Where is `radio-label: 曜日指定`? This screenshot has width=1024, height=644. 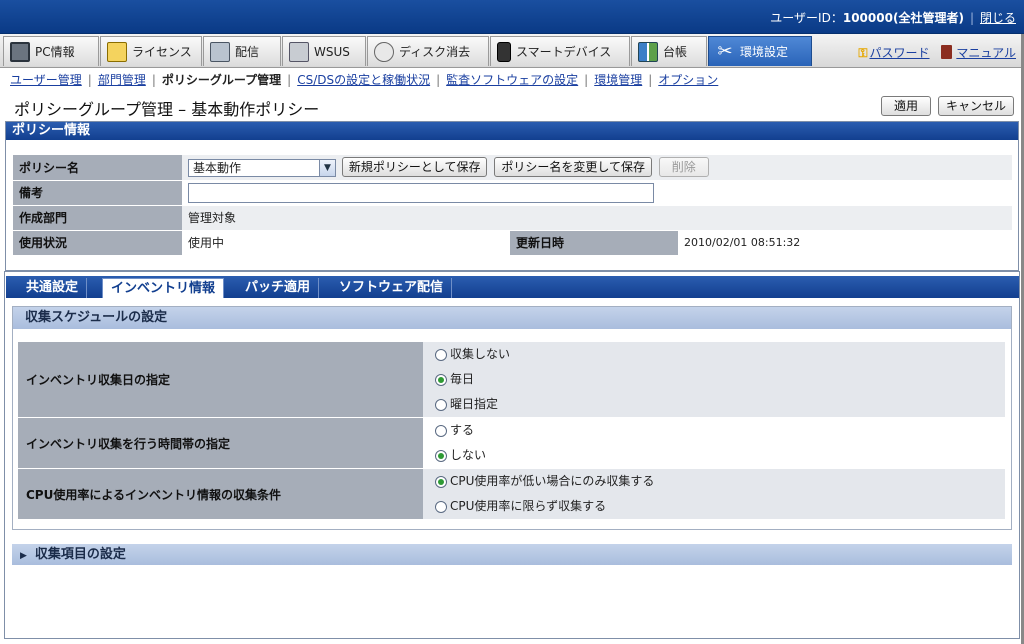
radio-label: 曜日指定 is located at coordinates (474, 404).